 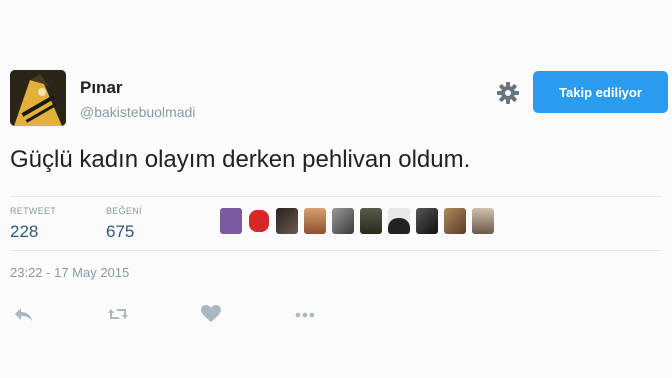 What do you see at coordinates (33, 211) in the screenshot?
I see `retweet-label: RETWEET` at bounding box center [33, 211].